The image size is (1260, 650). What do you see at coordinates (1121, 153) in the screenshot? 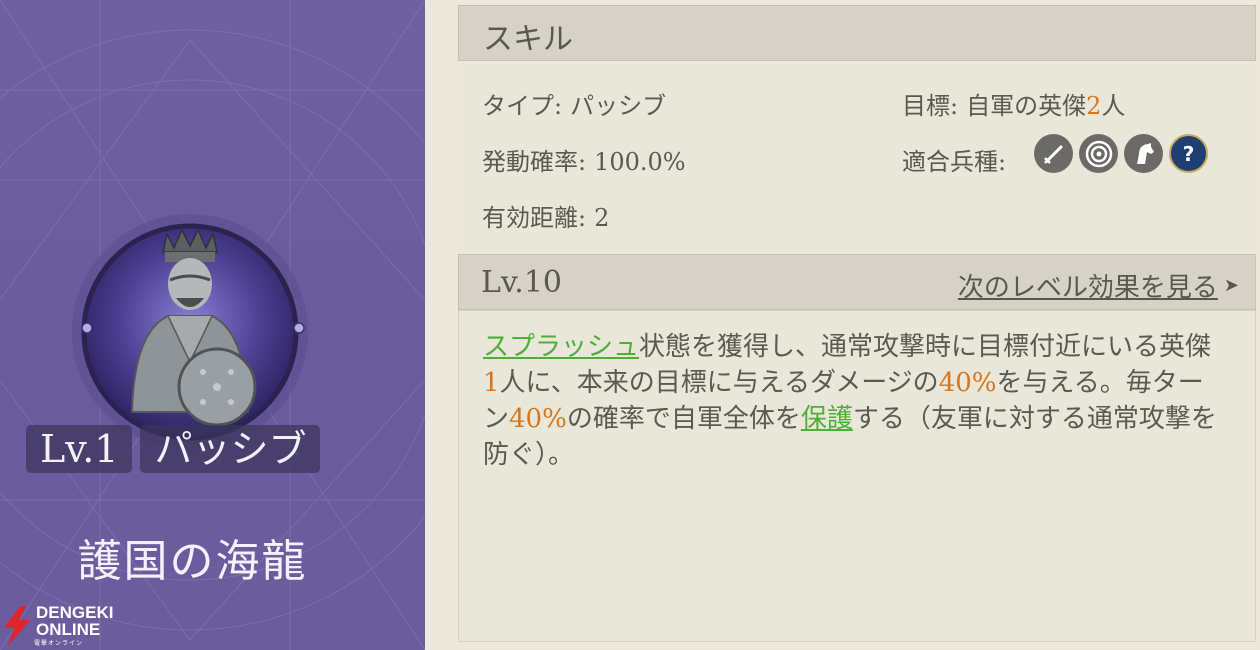
I see `unit-type-icons: ?` at bounding box center [1121, 153].